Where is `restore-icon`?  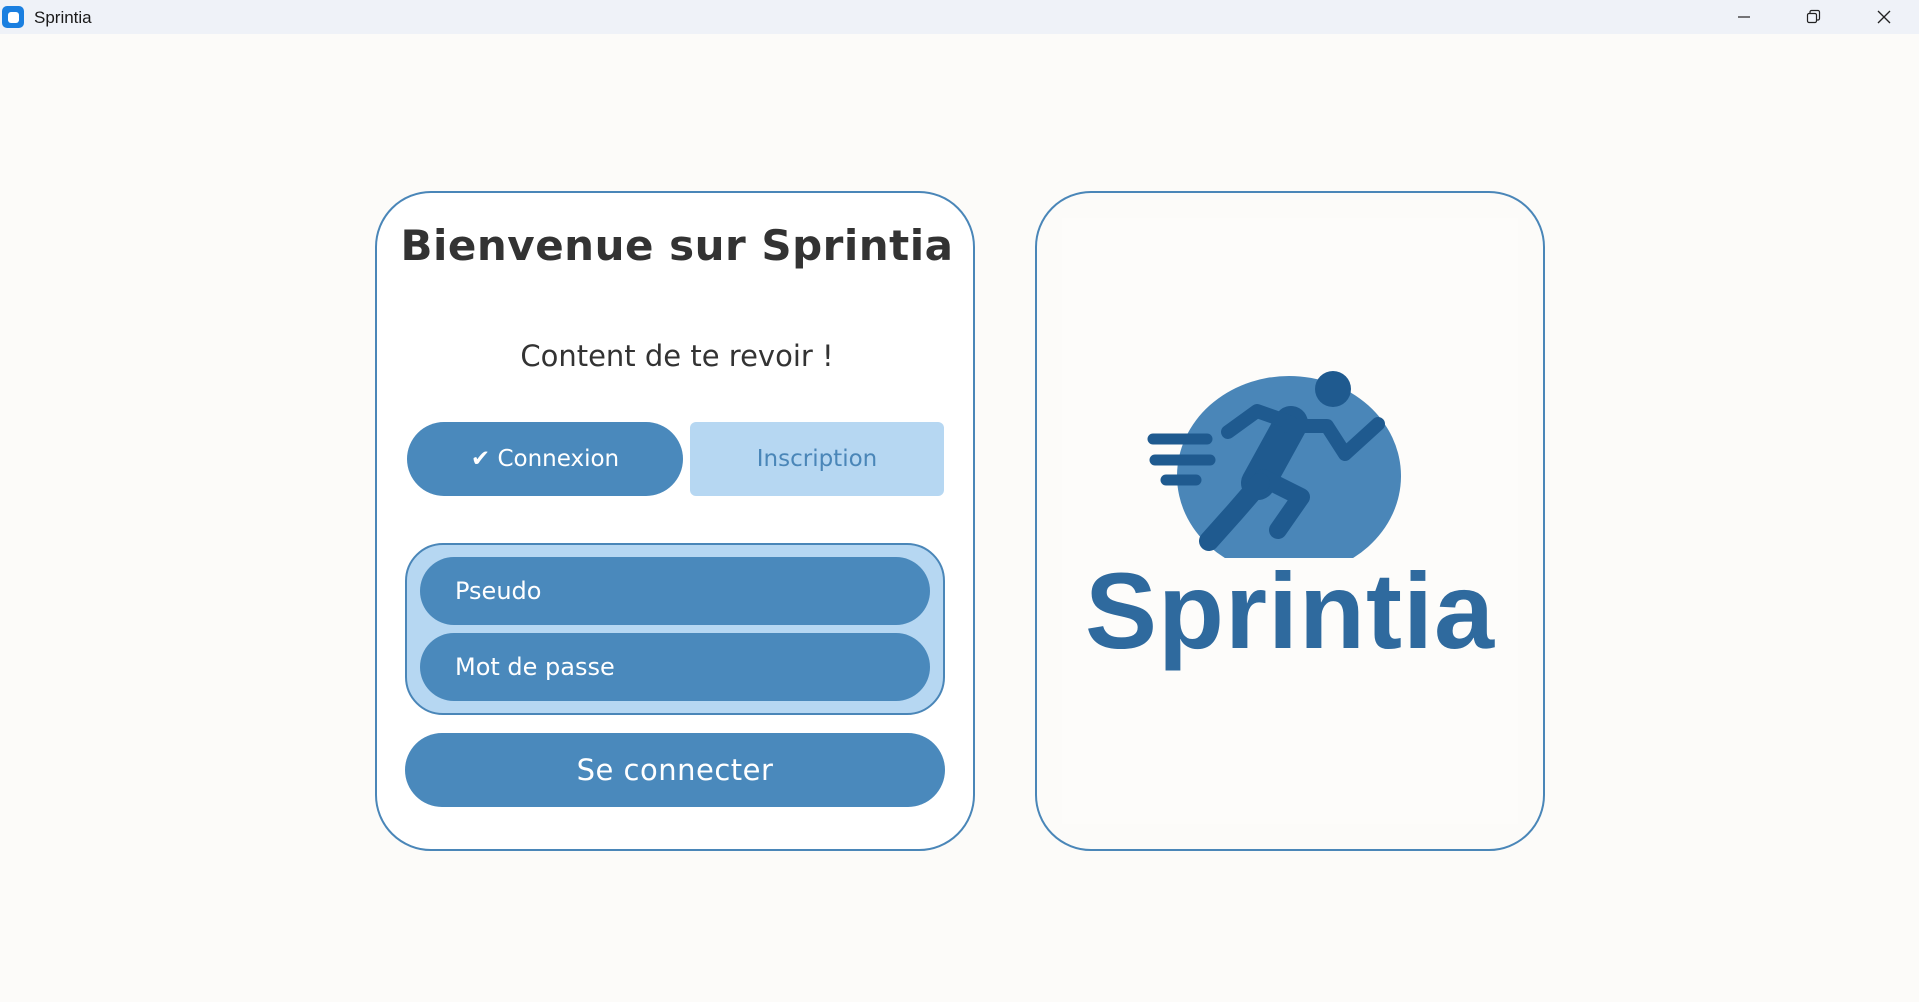 restore-icon is located at coordinates (1813, 16).